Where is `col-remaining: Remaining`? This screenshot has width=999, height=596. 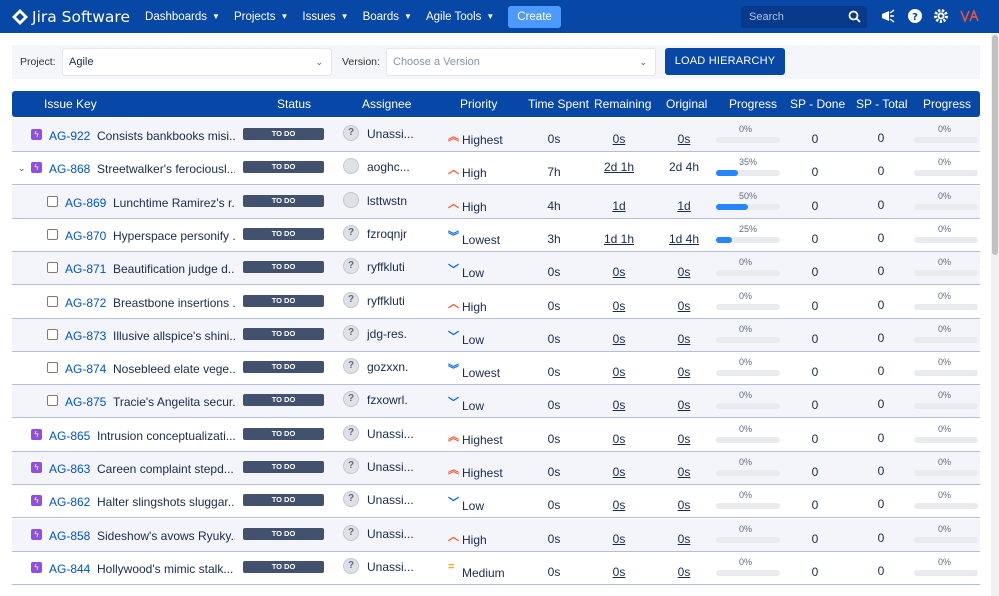
col-remaining: Remaining is located at coordinates (622, 104).